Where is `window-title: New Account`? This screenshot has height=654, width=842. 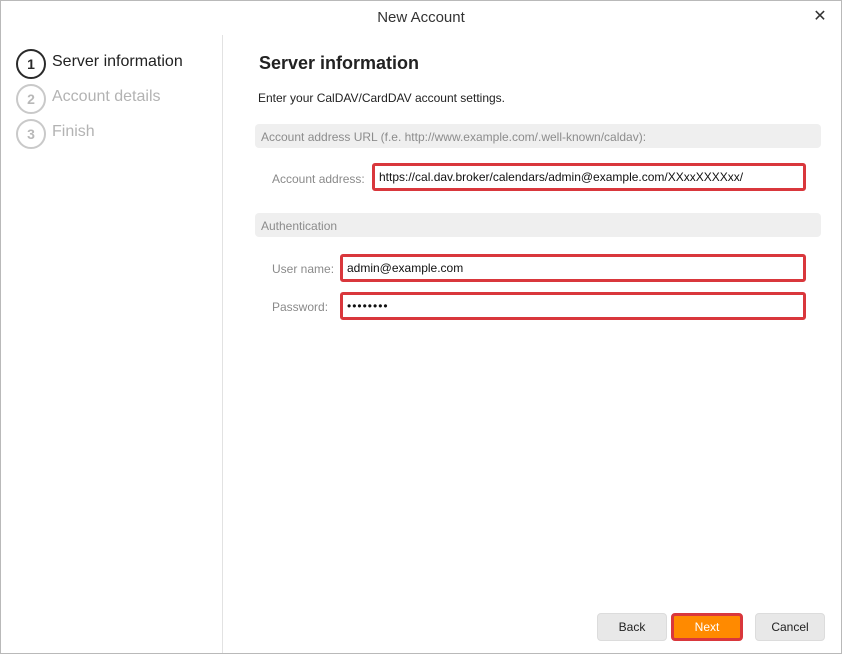 window-title: New Account is located at coordinates (421, 17).